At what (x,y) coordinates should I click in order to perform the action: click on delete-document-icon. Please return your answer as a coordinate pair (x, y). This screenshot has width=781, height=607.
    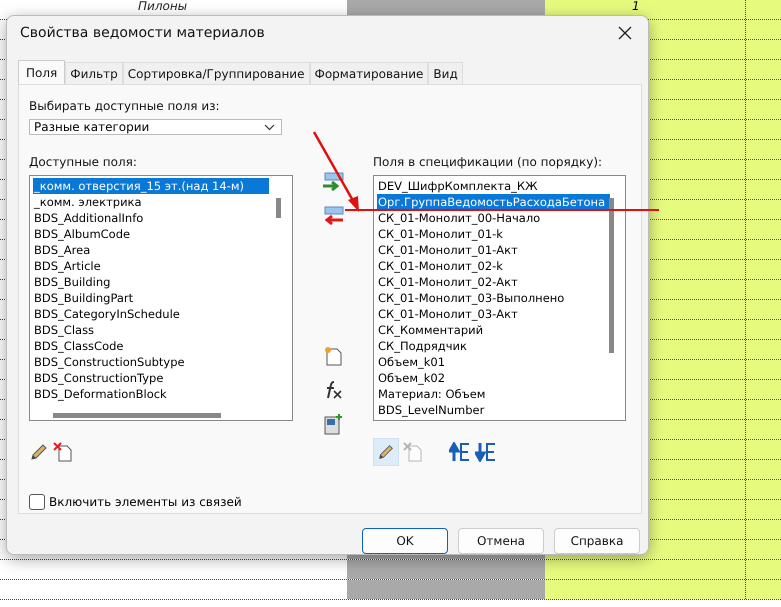
    Looking at the image, I should click on (63, 452).